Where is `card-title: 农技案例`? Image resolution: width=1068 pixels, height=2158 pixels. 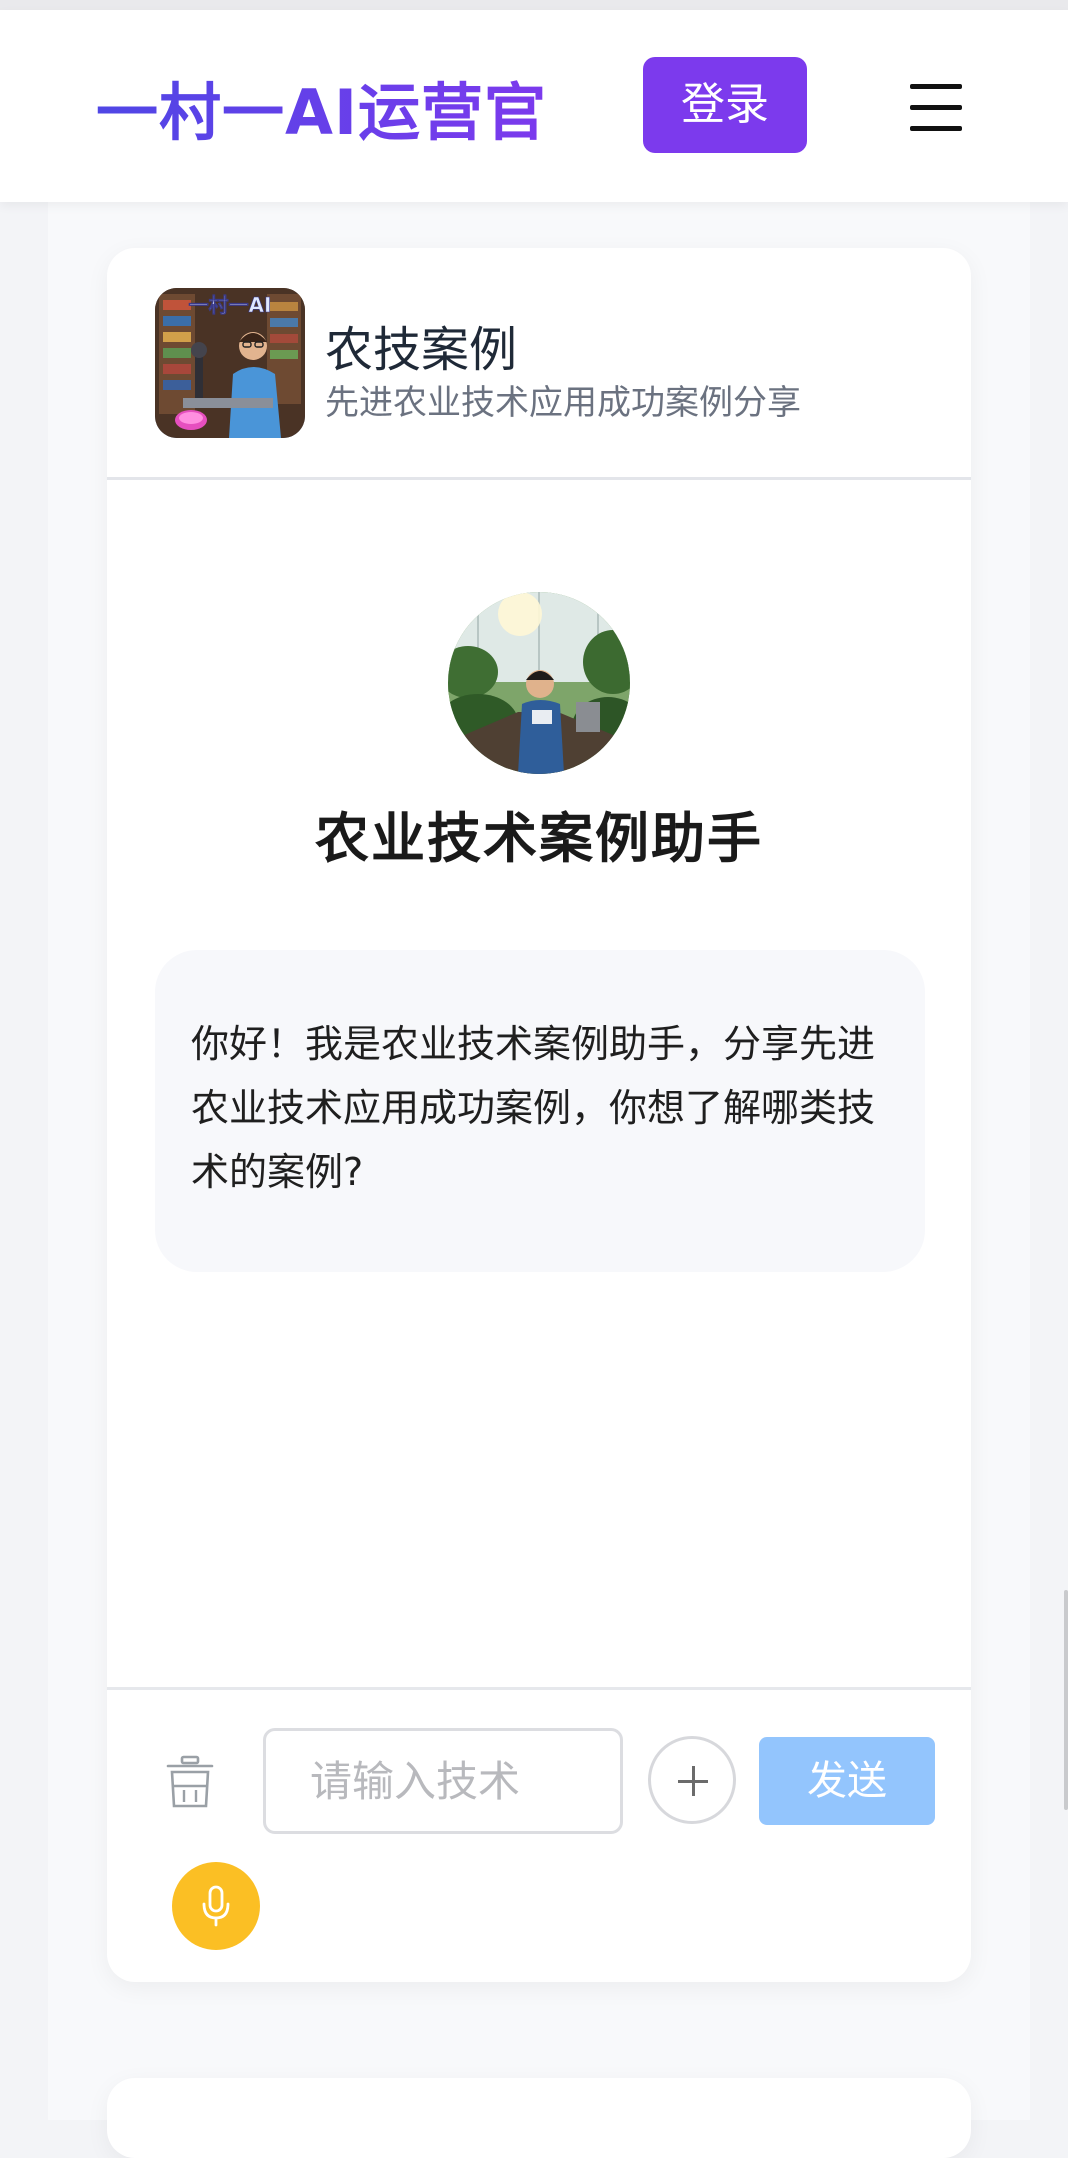 card-title: 农技案例 is located at coordinates (421, 350).